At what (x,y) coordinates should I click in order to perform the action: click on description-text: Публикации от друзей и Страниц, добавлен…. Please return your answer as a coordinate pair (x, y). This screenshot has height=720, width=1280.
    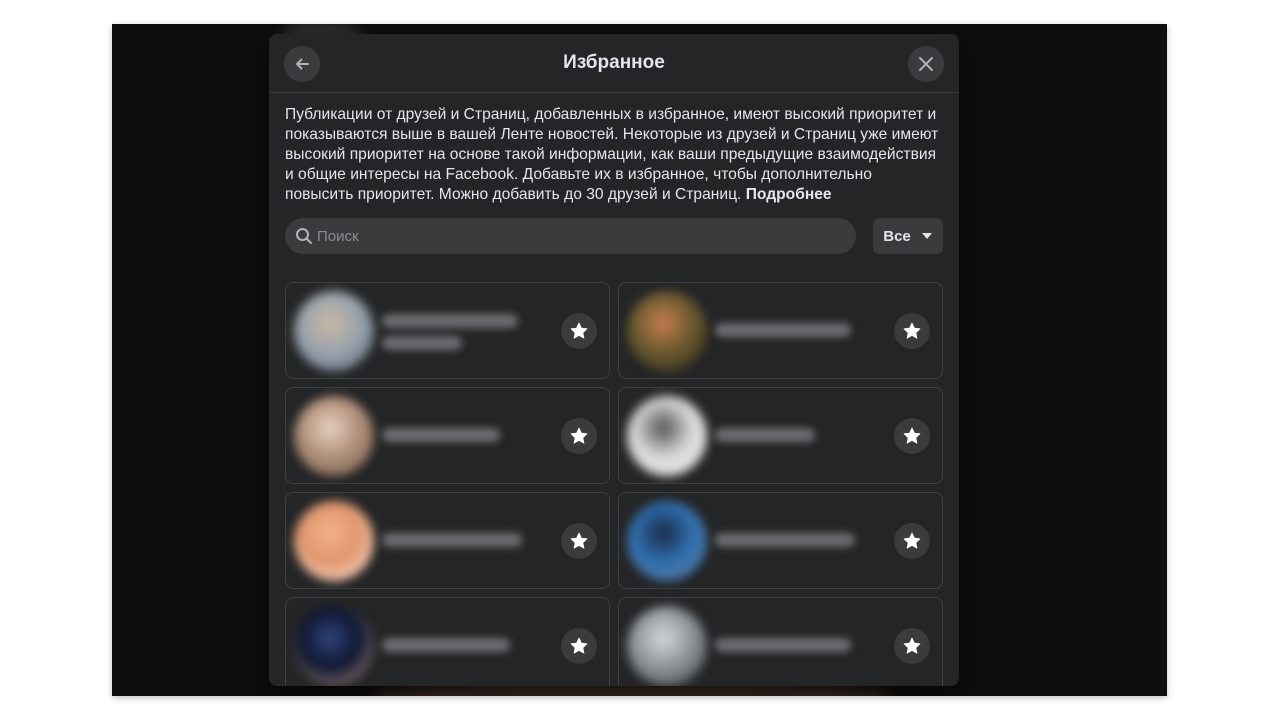
    Looking at the image, I should click on (612, 154).